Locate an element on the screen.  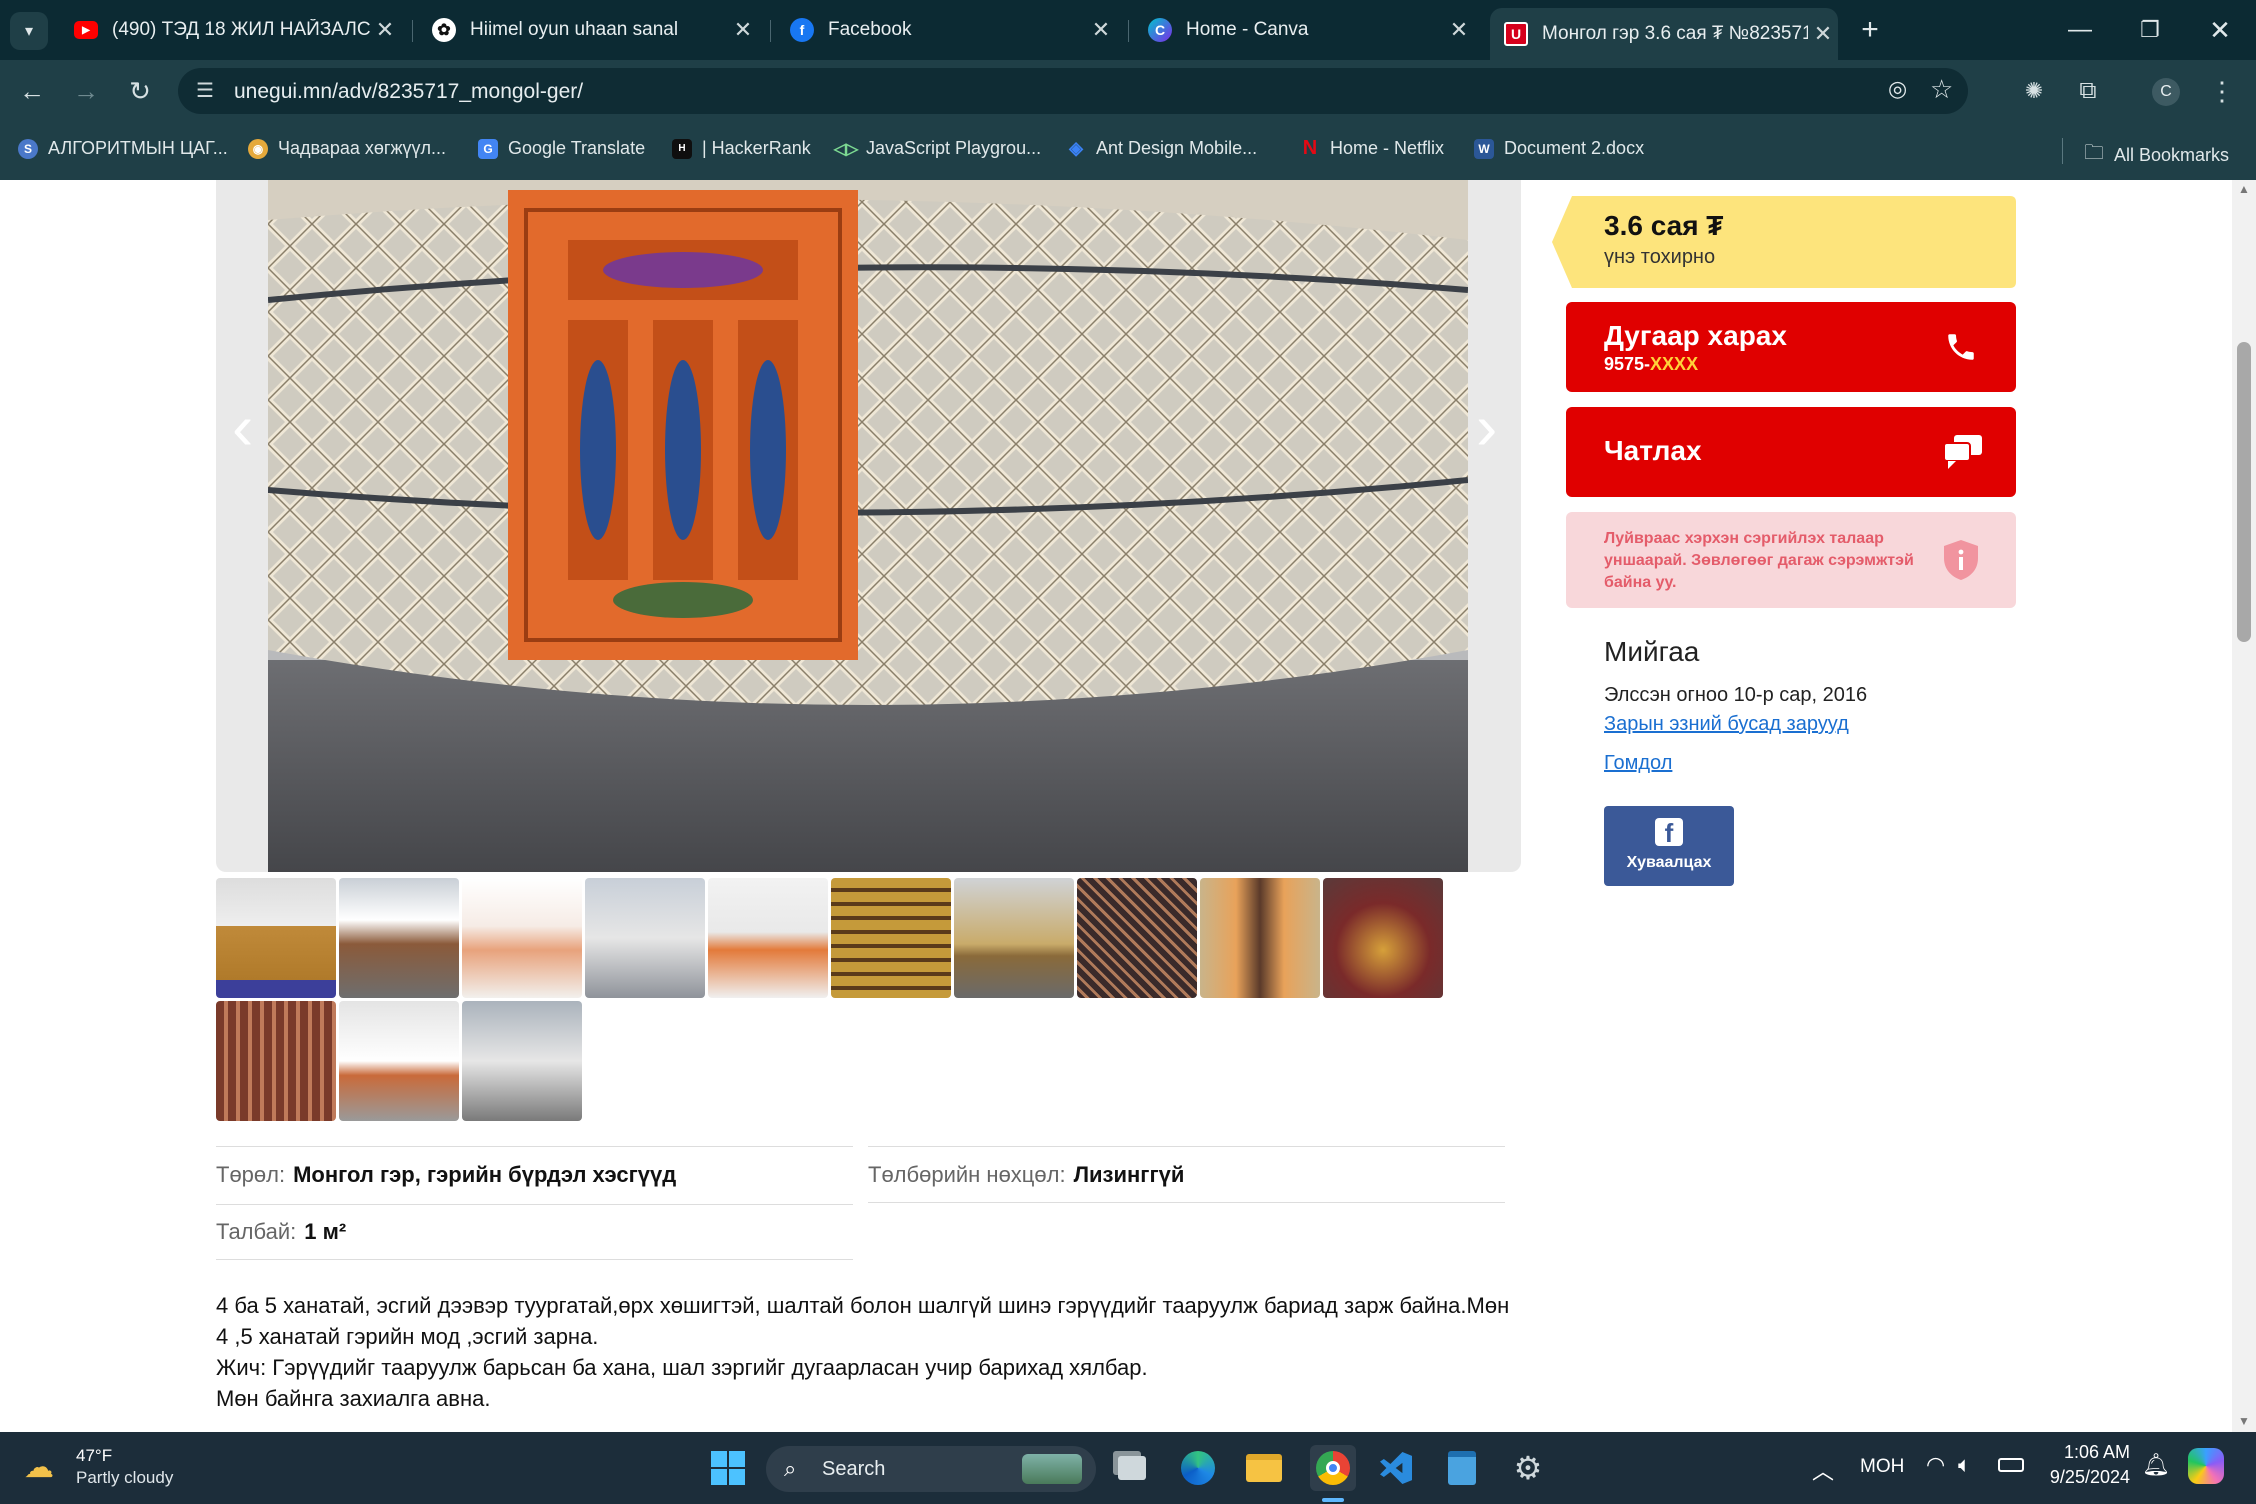
facebook-icon: f is located at coordinates (802, 30).